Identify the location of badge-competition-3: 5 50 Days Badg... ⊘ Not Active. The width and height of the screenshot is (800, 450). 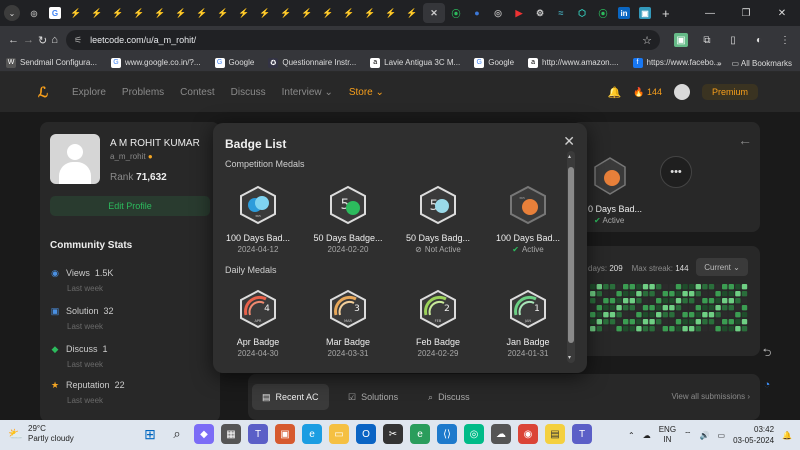
(438, 219).